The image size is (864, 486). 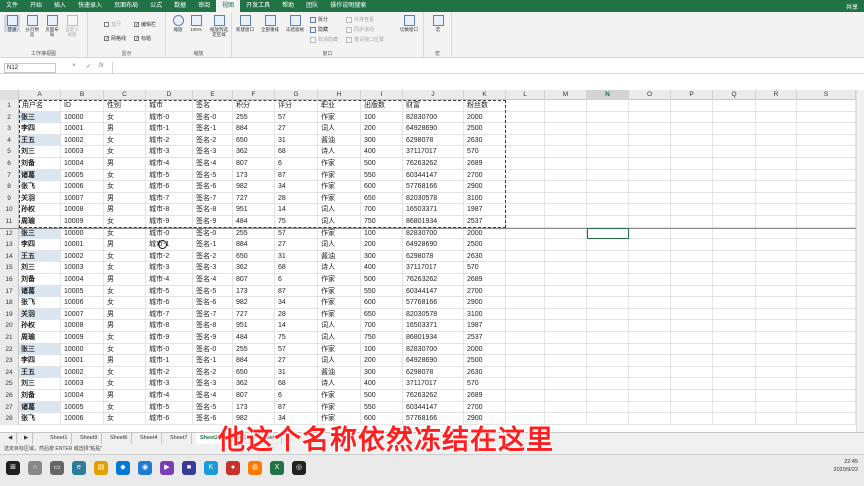 What do you see at coordinates (88, 66) in the screenshot?
I see `enter-icon: ✓` at bounding box center [88, 66].